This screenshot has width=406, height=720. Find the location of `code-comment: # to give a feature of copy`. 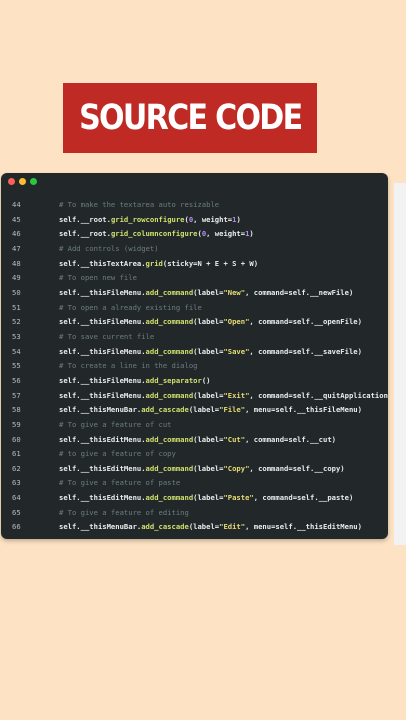

code-comment: # to give a feature of copy is located at coordinates (117, 454).